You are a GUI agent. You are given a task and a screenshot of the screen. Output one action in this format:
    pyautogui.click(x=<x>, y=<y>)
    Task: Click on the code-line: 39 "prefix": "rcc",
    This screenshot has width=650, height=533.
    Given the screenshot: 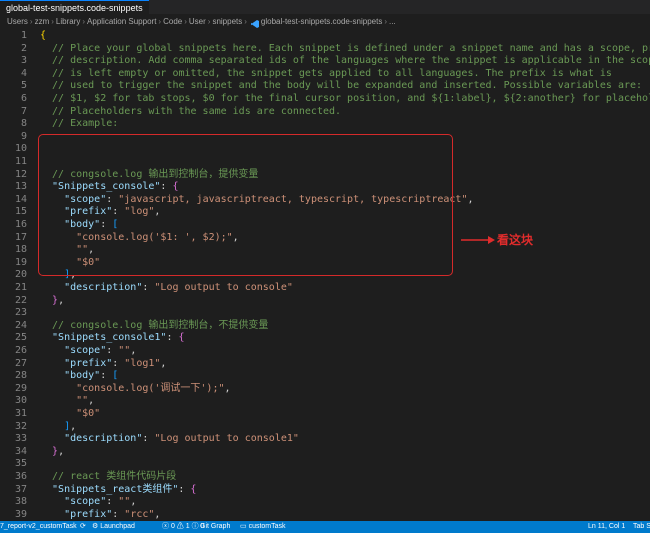 What is the action you would take?
    pyautogui.click(x=325, y=515)
    